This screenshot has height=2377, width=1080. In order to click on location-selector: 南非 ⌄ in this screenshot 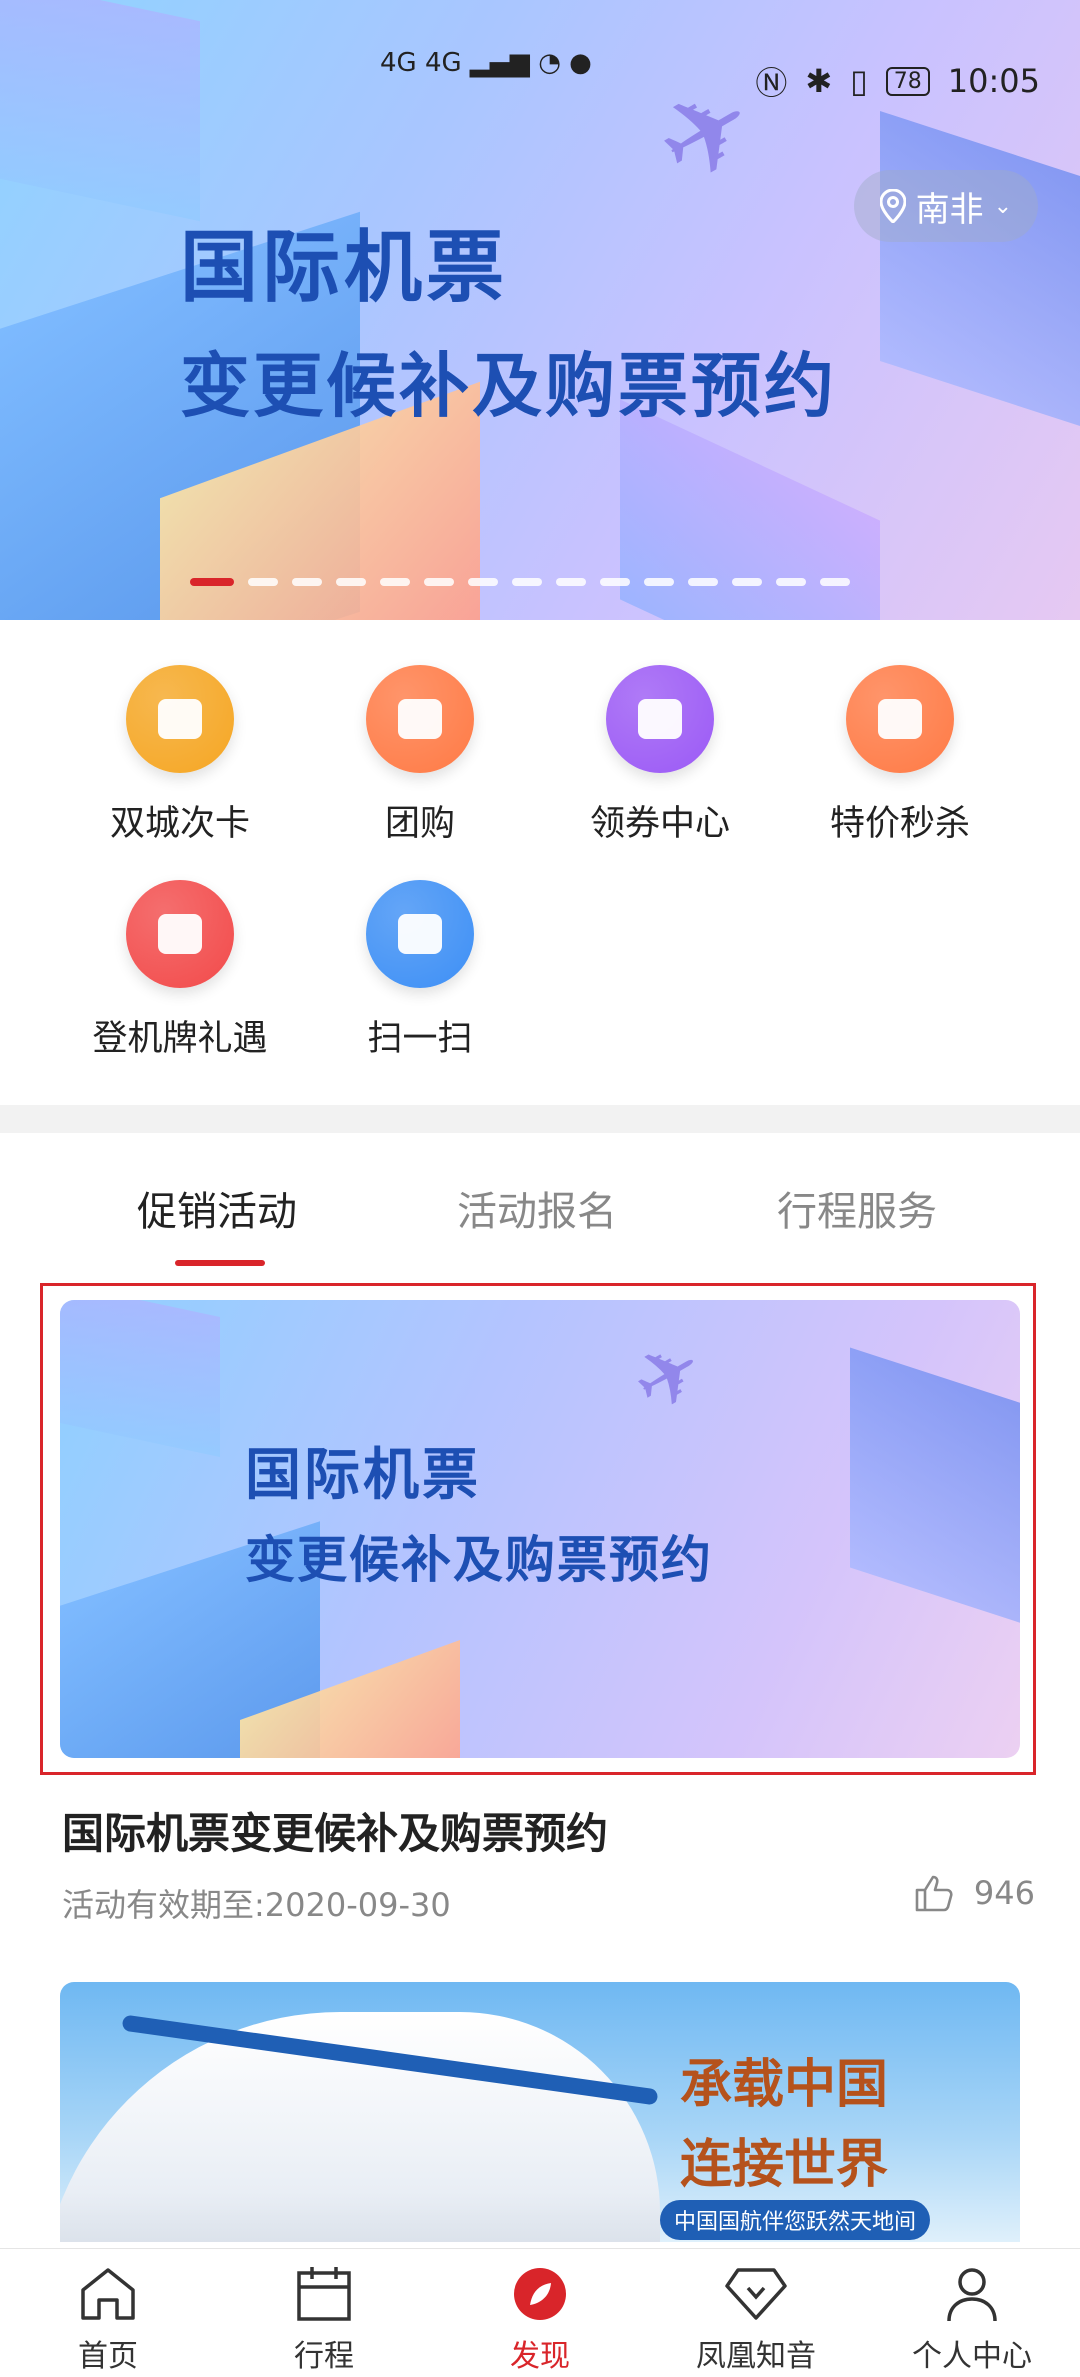, I will do `click(945, 206)`.